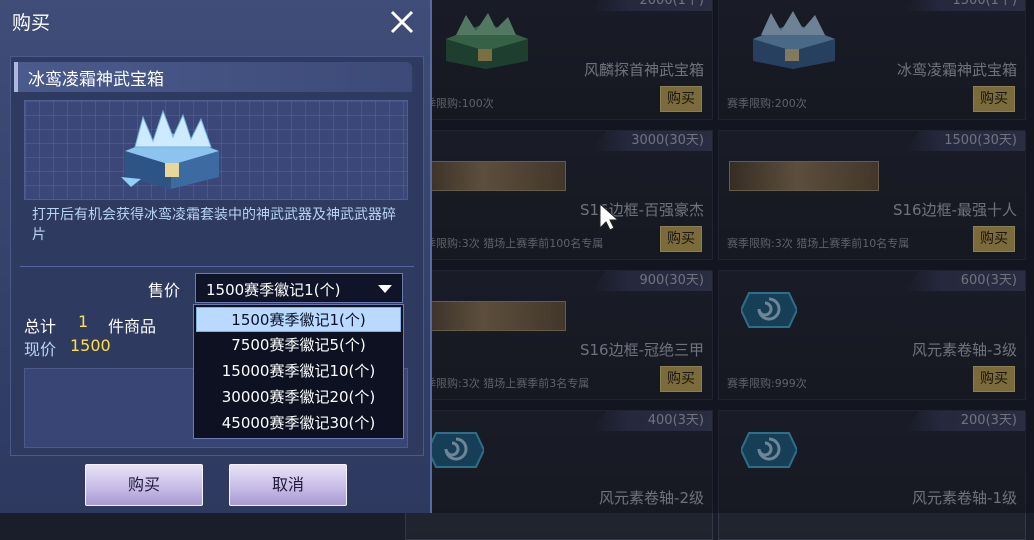  I want to click on price-select-value: 1500赛季徽记1(个), so click(273, 290).